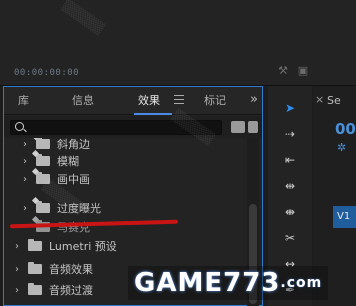  What do you see at coordinates (83, 101) in the screenshot?
I see `tab-info: 信息` at bounding box center [83, 101].